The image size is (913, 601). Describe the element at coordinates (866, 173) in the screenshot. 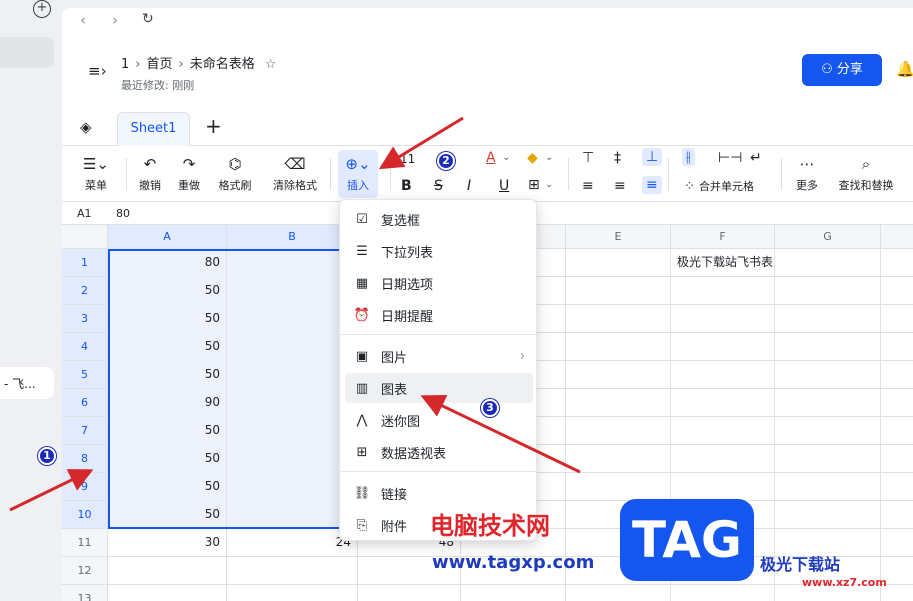

I see `find-replace-button: ⌕ 查找和替换` at that location.